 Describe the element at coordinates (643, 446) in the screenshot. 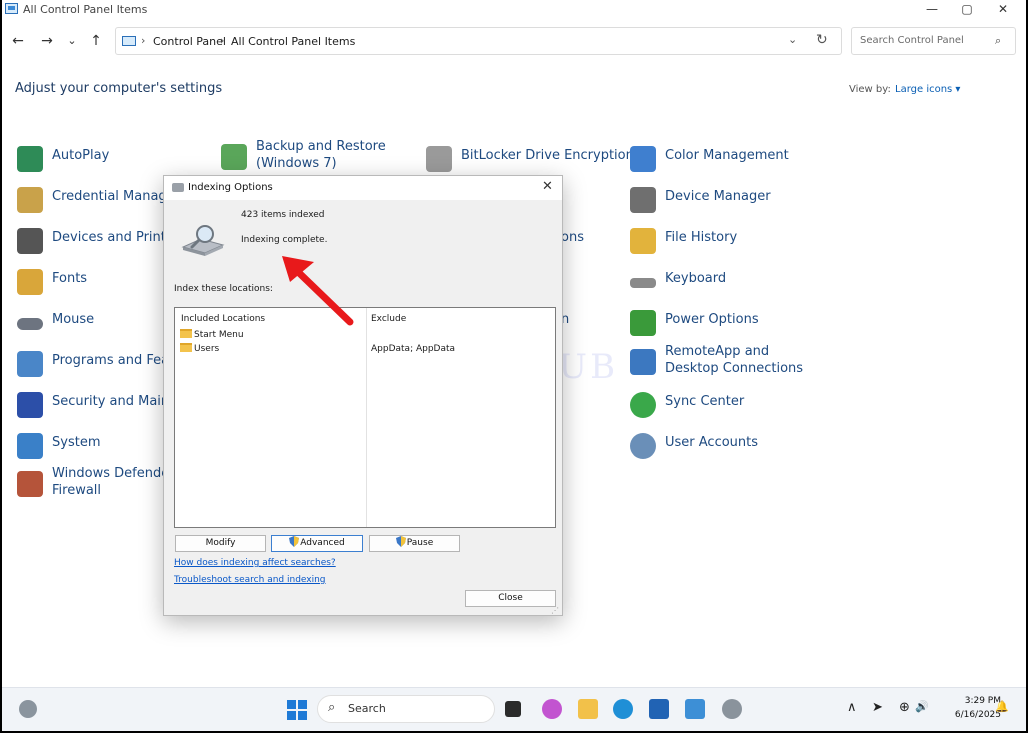

I see `user-accounts-icon` at that location.